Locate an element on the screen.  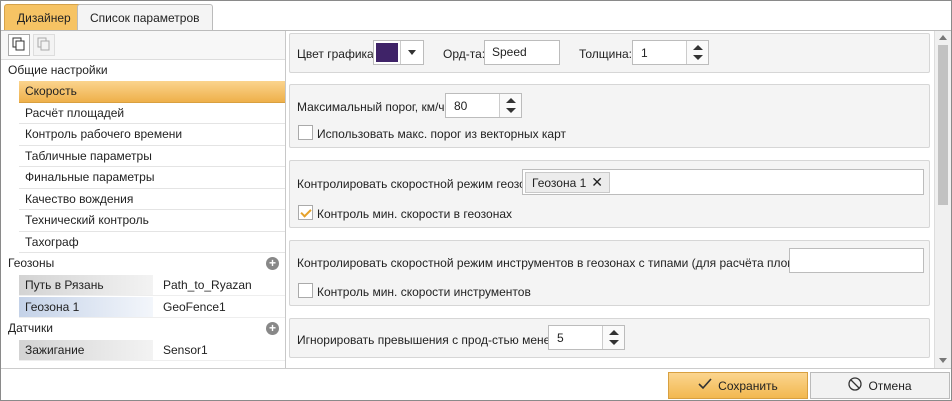
paste-icon is located at coordinates (44, 45).